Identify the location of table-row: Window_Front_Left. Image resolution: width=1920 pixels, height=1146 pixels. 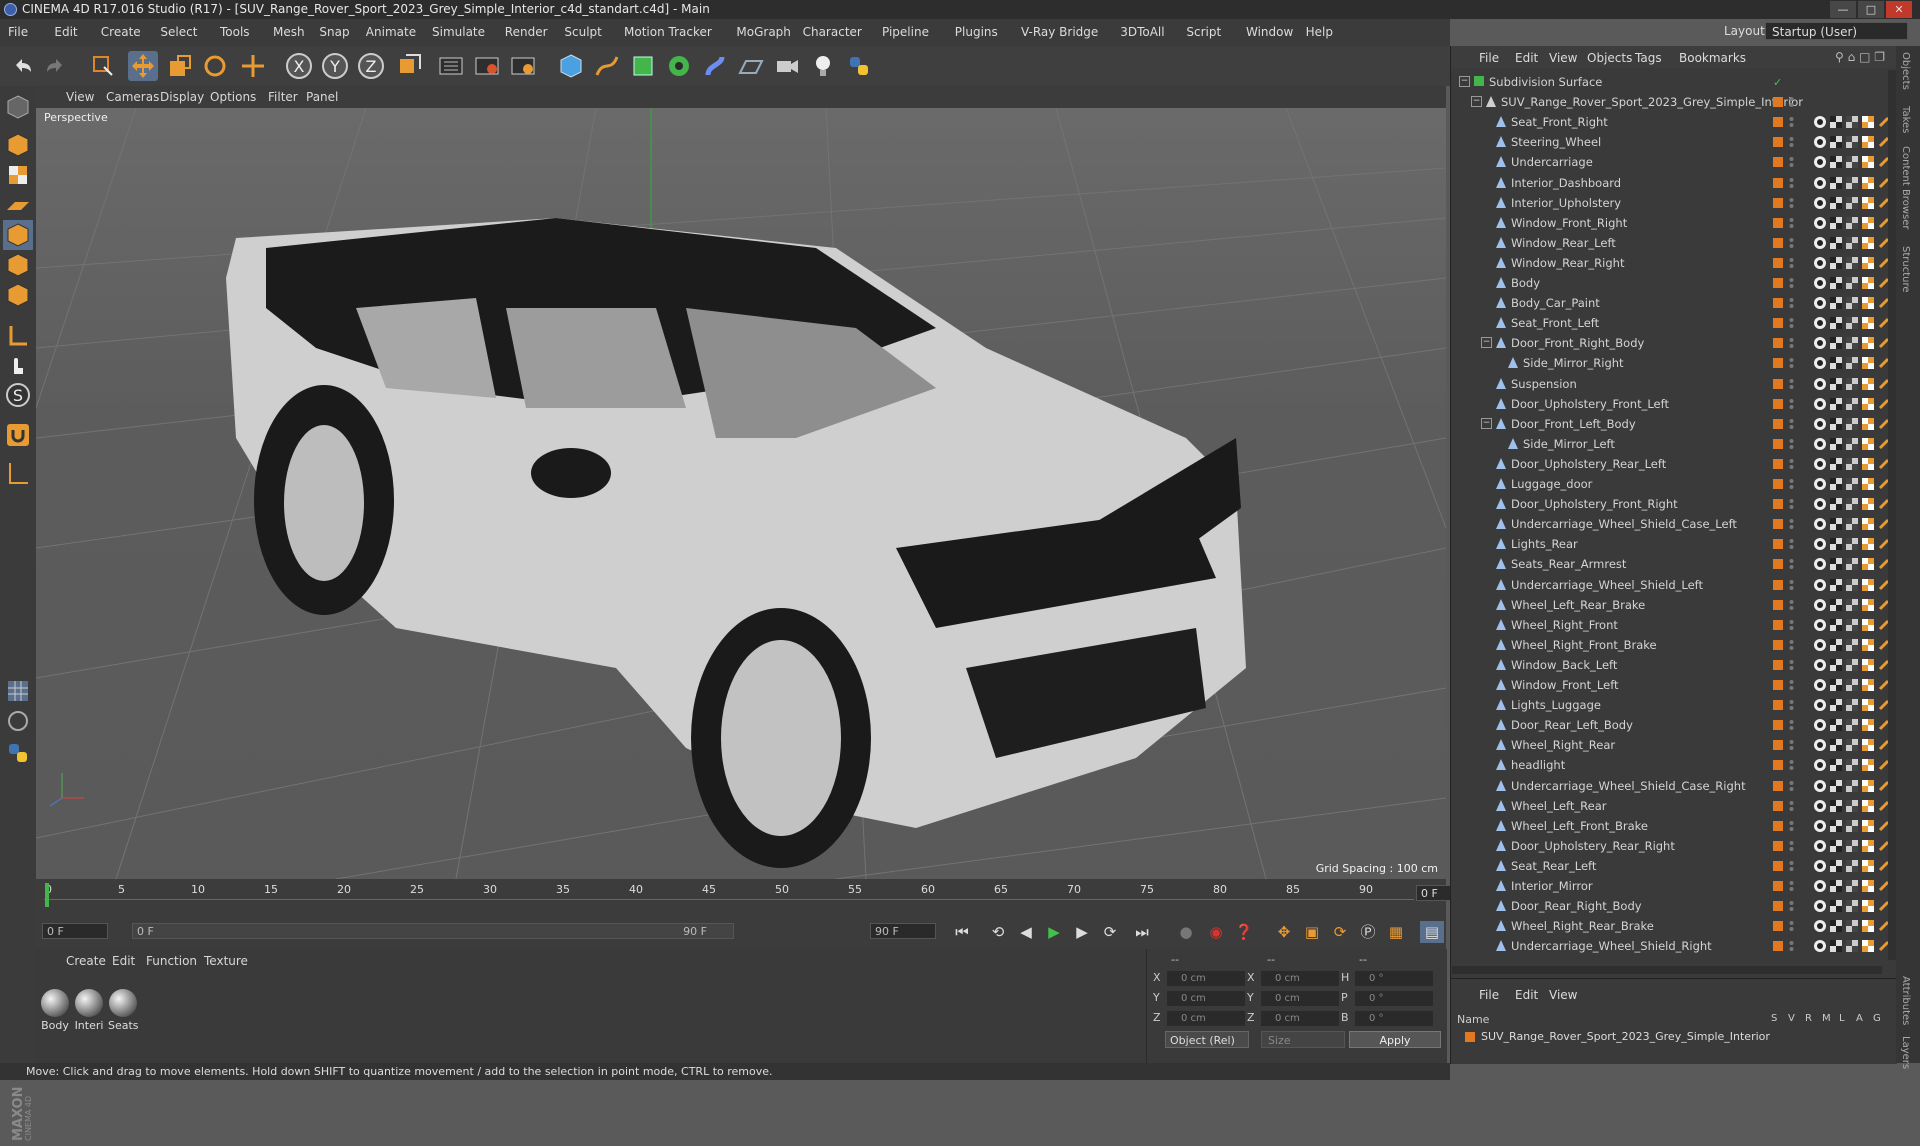
(1674, 685).